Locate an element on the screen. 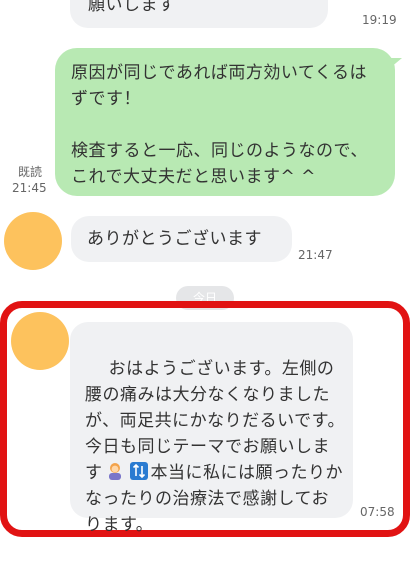 The width and height of the screenshot is (410, 564). message-time: 19:19 is located at coordinates (379, 20).